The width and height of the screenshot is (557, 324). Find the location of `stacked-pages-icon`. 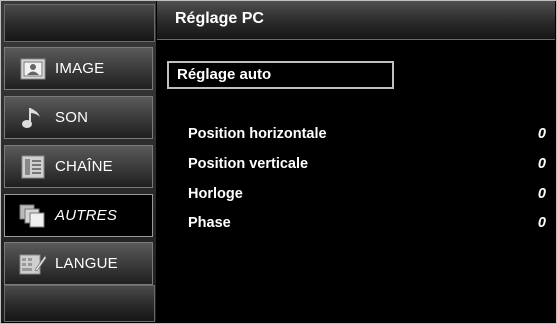

stacked-pages-icon is located at coordinates (33, 216).